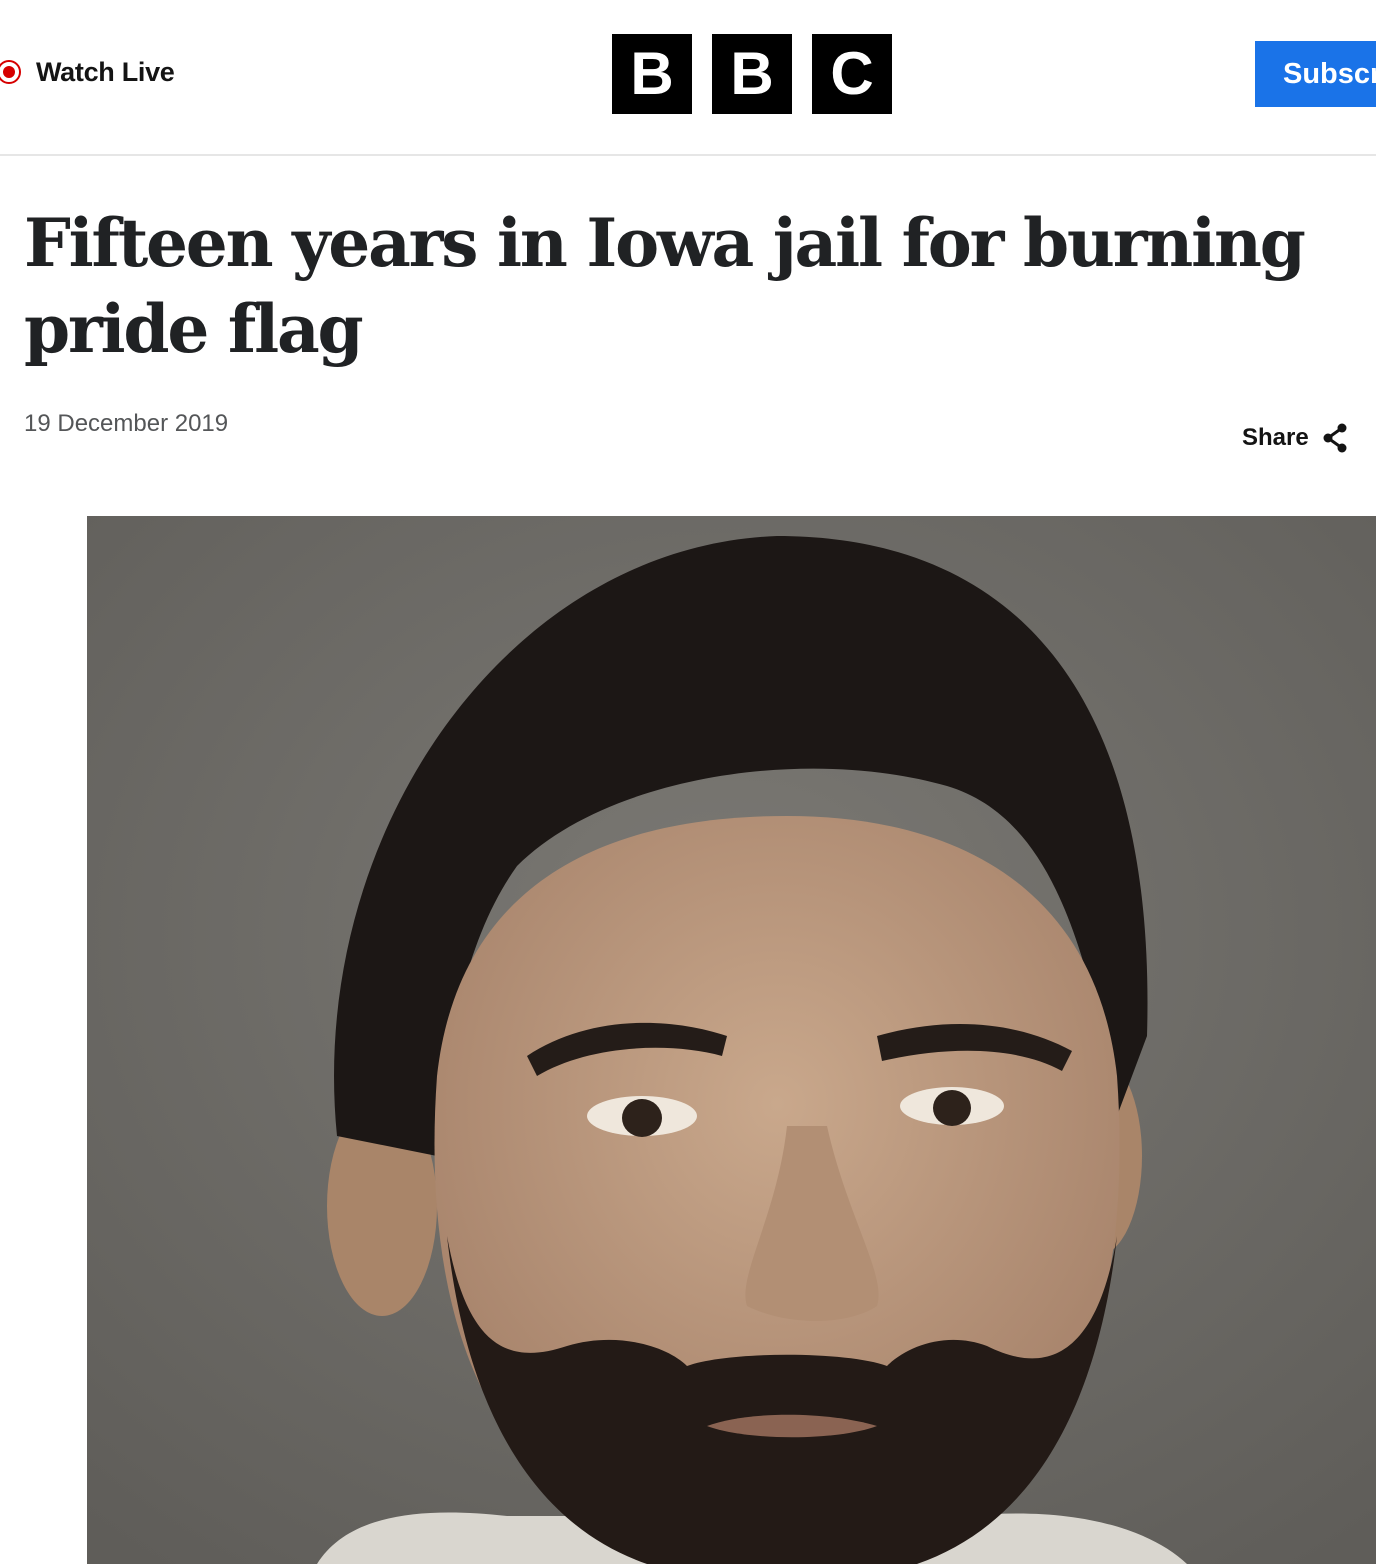 This screenshot has height=1564, width=1376. I want to click on live-indicator-icon, so click(10, 72).